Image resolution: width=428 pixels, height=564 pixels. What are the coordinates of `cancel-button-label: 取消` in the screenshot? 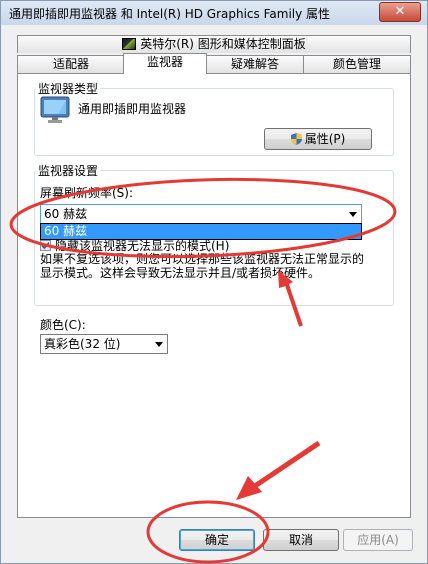 It's located at (300, 540).